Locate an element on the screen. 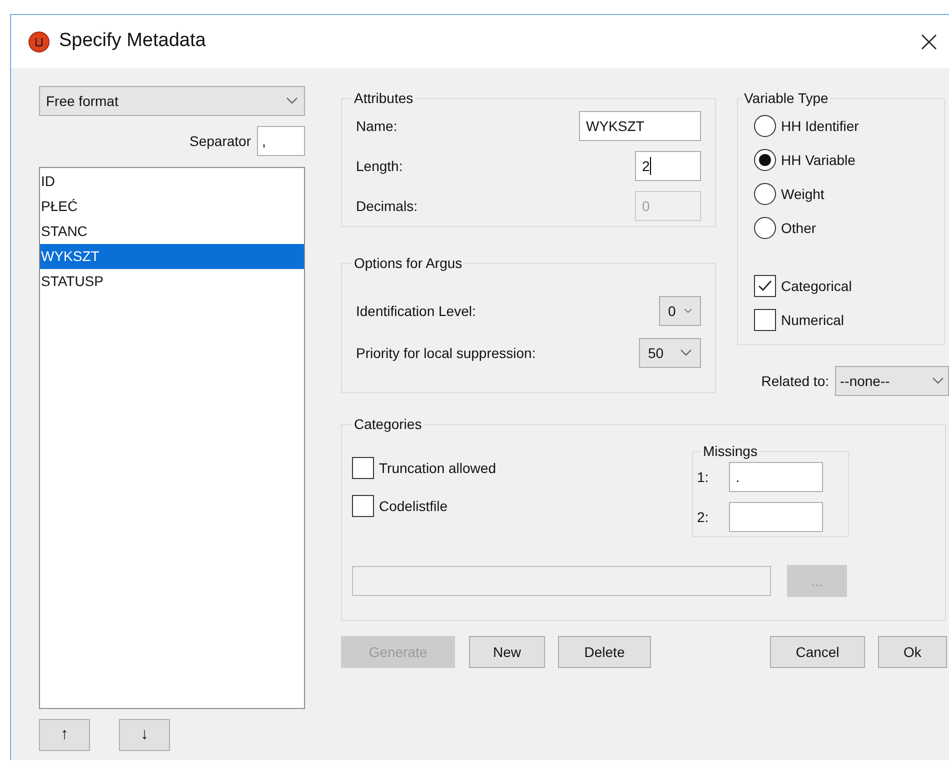 Image resolution: width=949 pixels, height=764 pixels. format-dropdown: Free format is located at coordinates (172, 101).